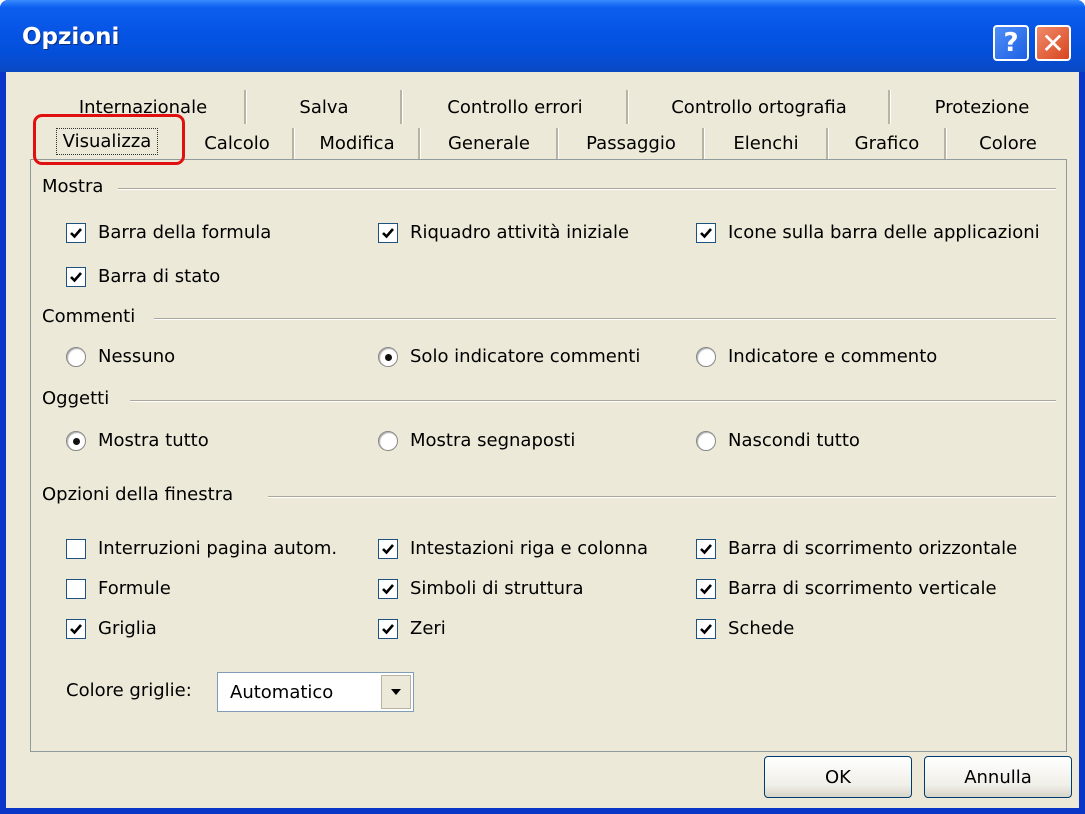 The height and width of the screenshot is (814, 1085). I want to click on checkbox-label: Barra di scorrimento orizzontale, so click(873, 548).